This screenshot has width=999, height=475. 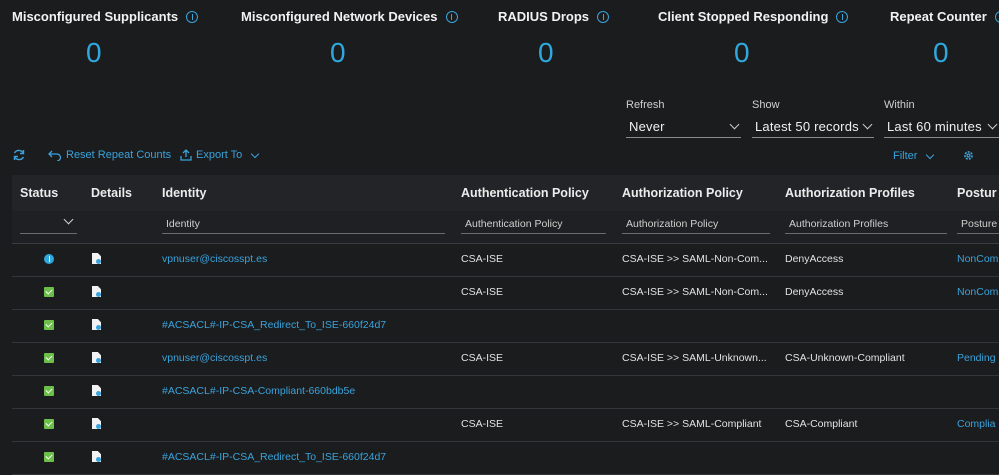 I want to click on settings-button, so click(x=968, y=155).